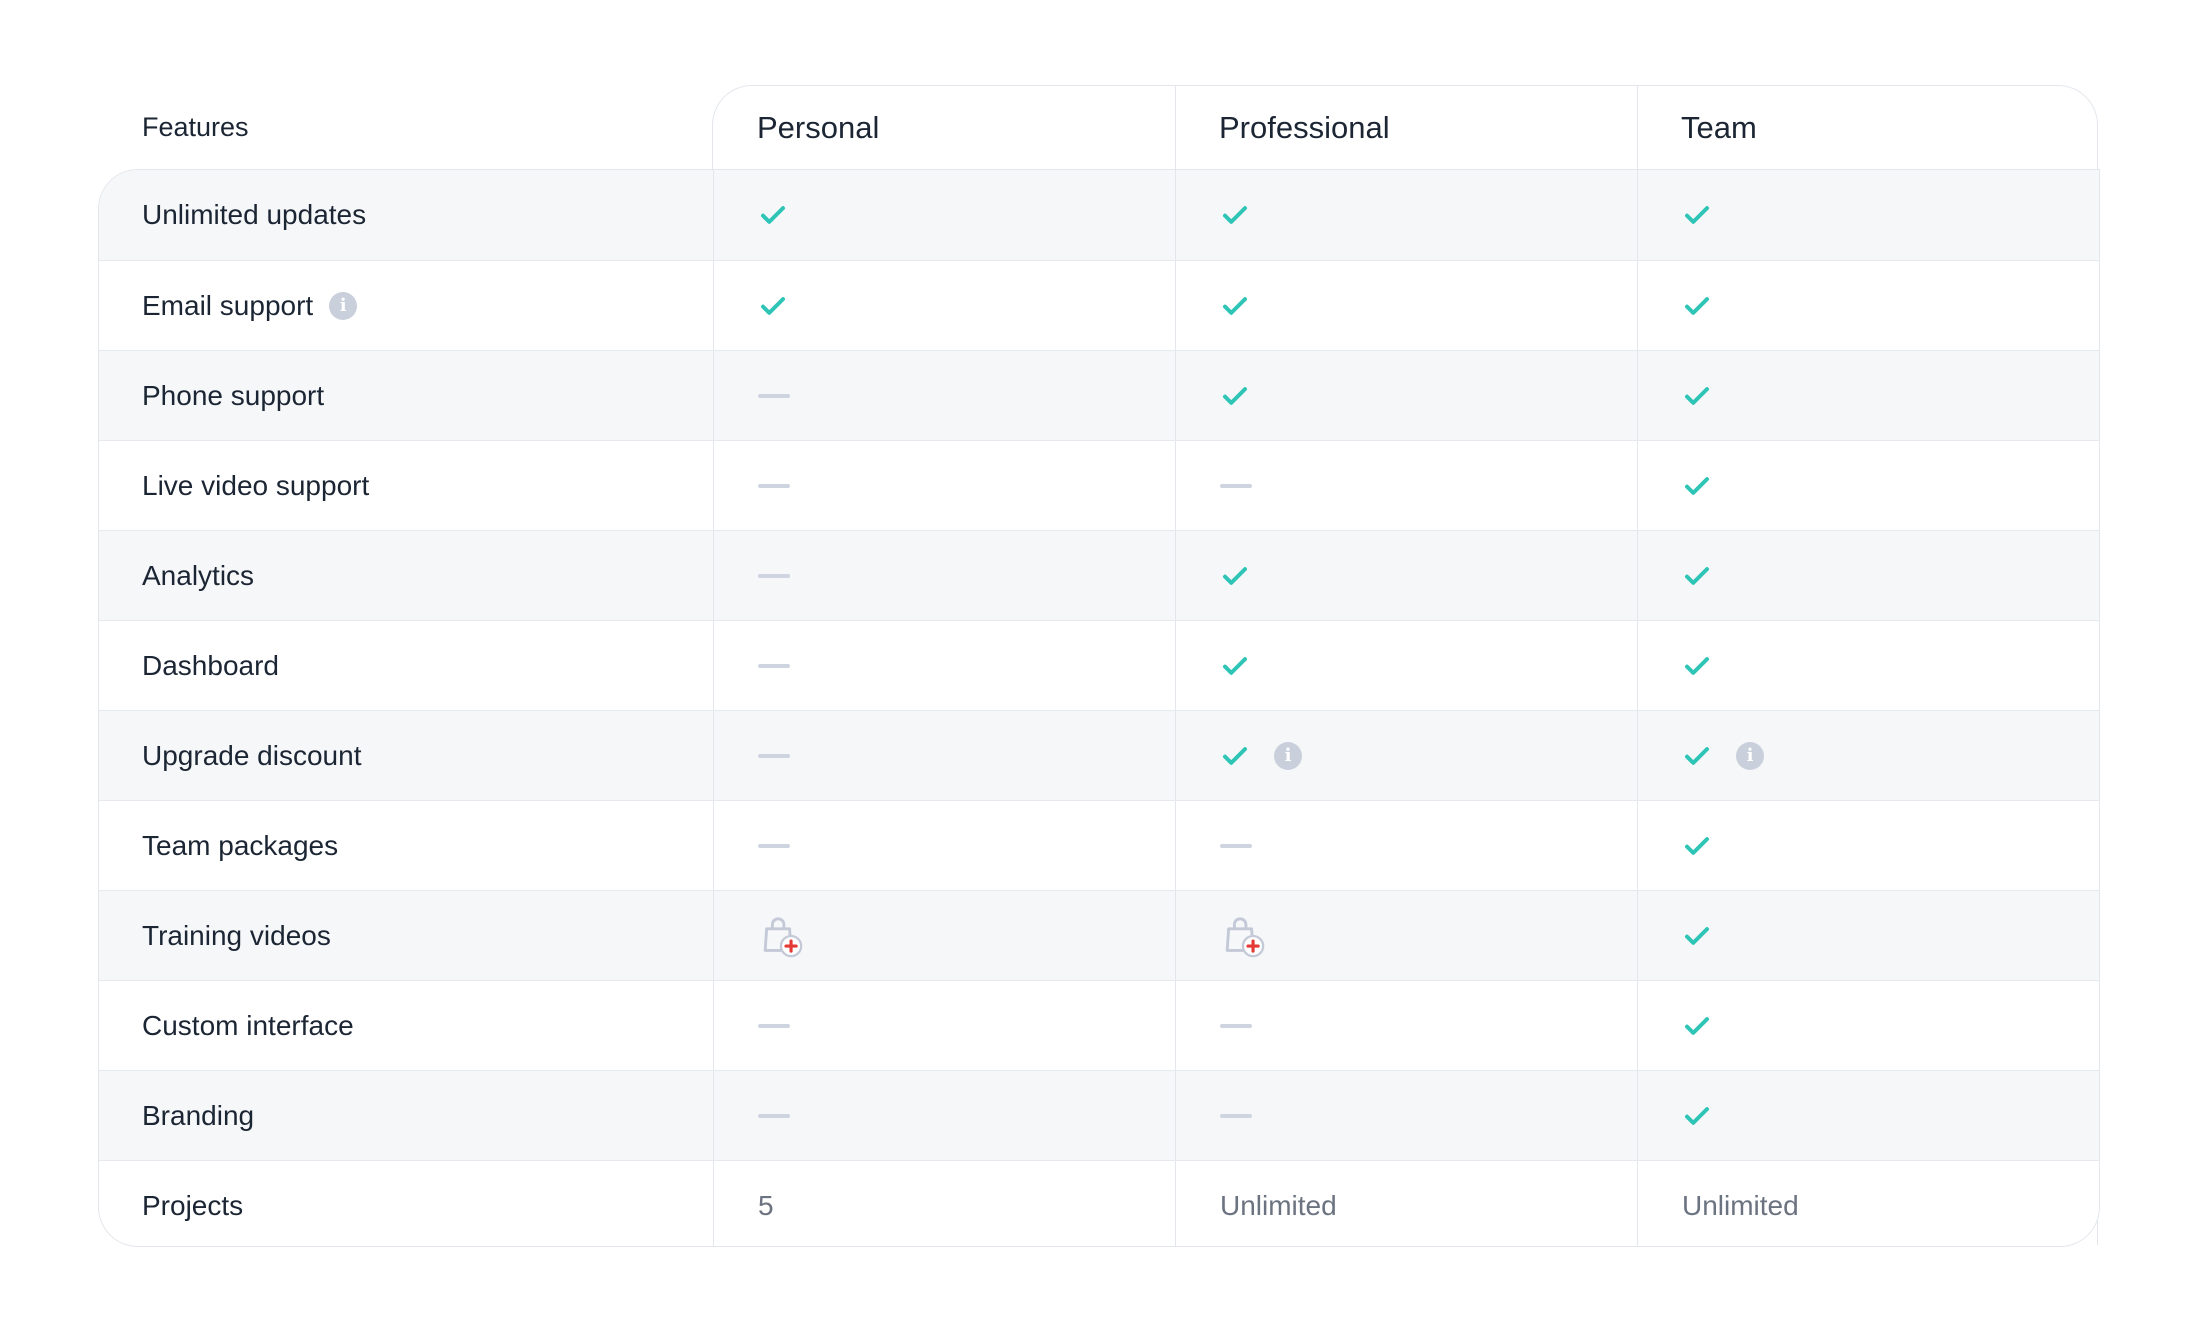 Image resolution: width=2191 pixels, height=1327 pixels. I want to click on feature-label: Training videos, so click(236, 935).